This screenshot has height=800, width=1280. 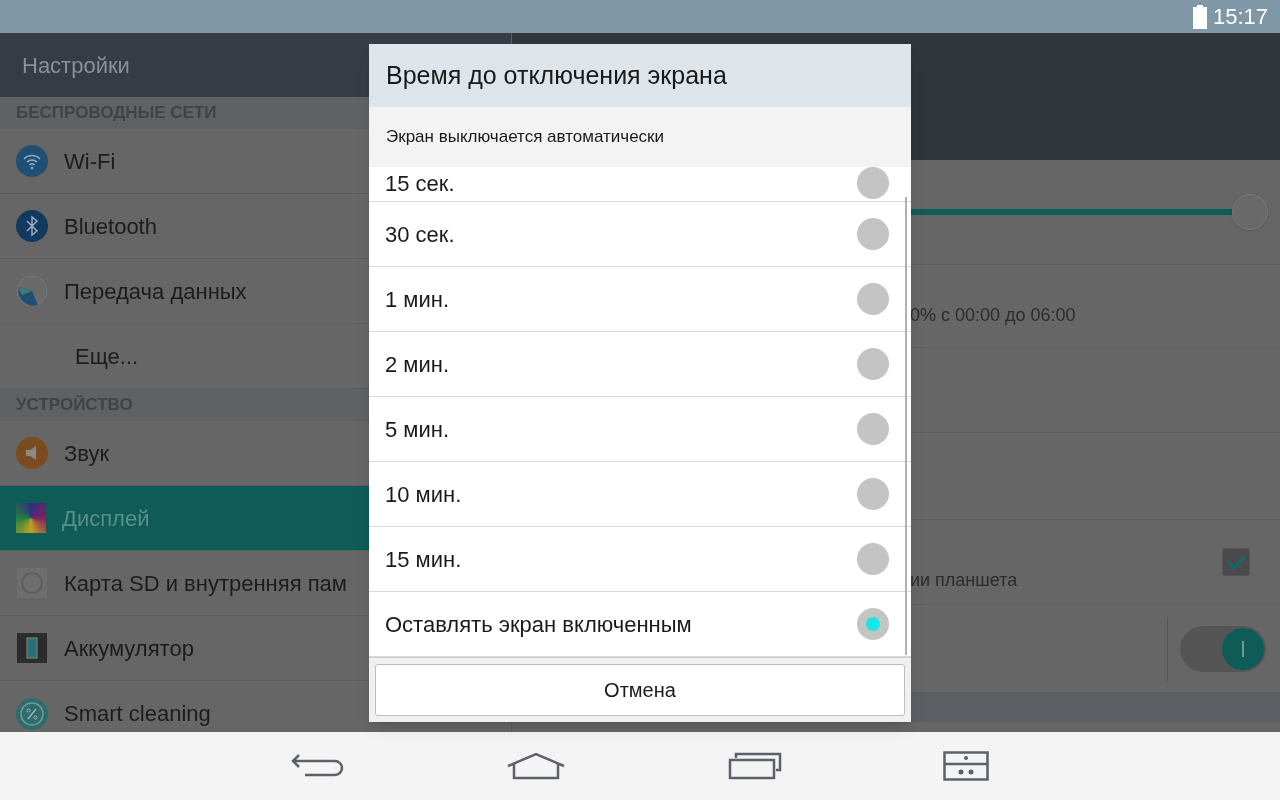 I want to click on schedule-text: 0% с 00:00 до 06:00, so click(x=993, y=315).